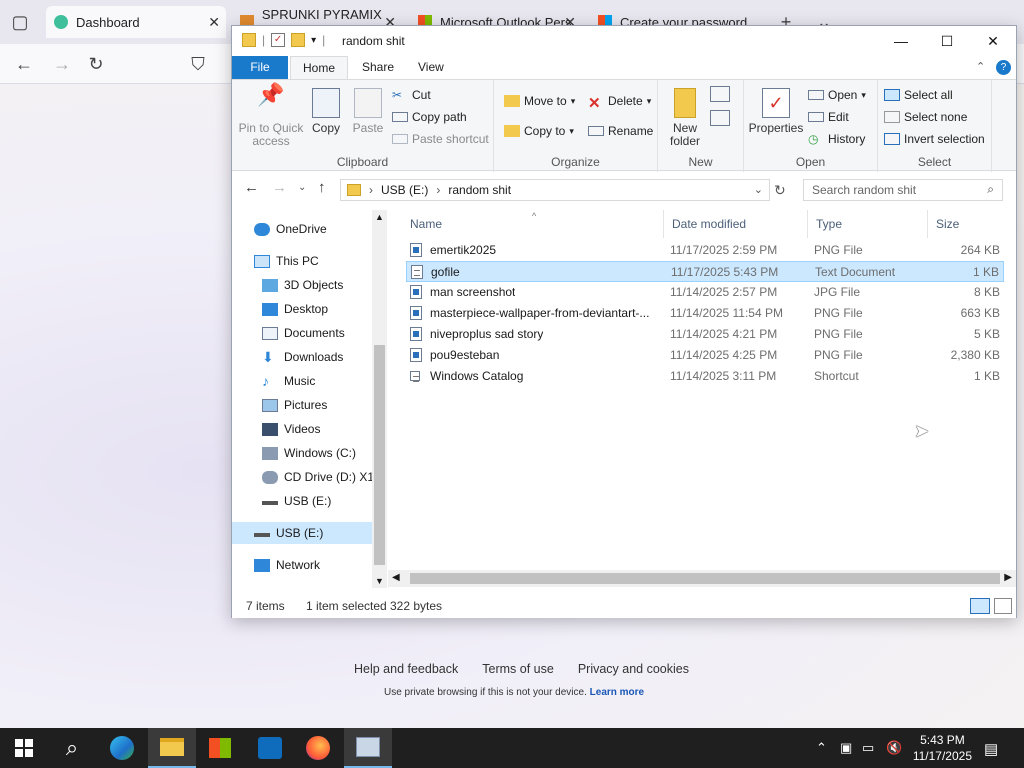 Image resolution: width=1024 pixels, height=768 pixels. I want to click on store-taskbar-icon, so click(220, 748).